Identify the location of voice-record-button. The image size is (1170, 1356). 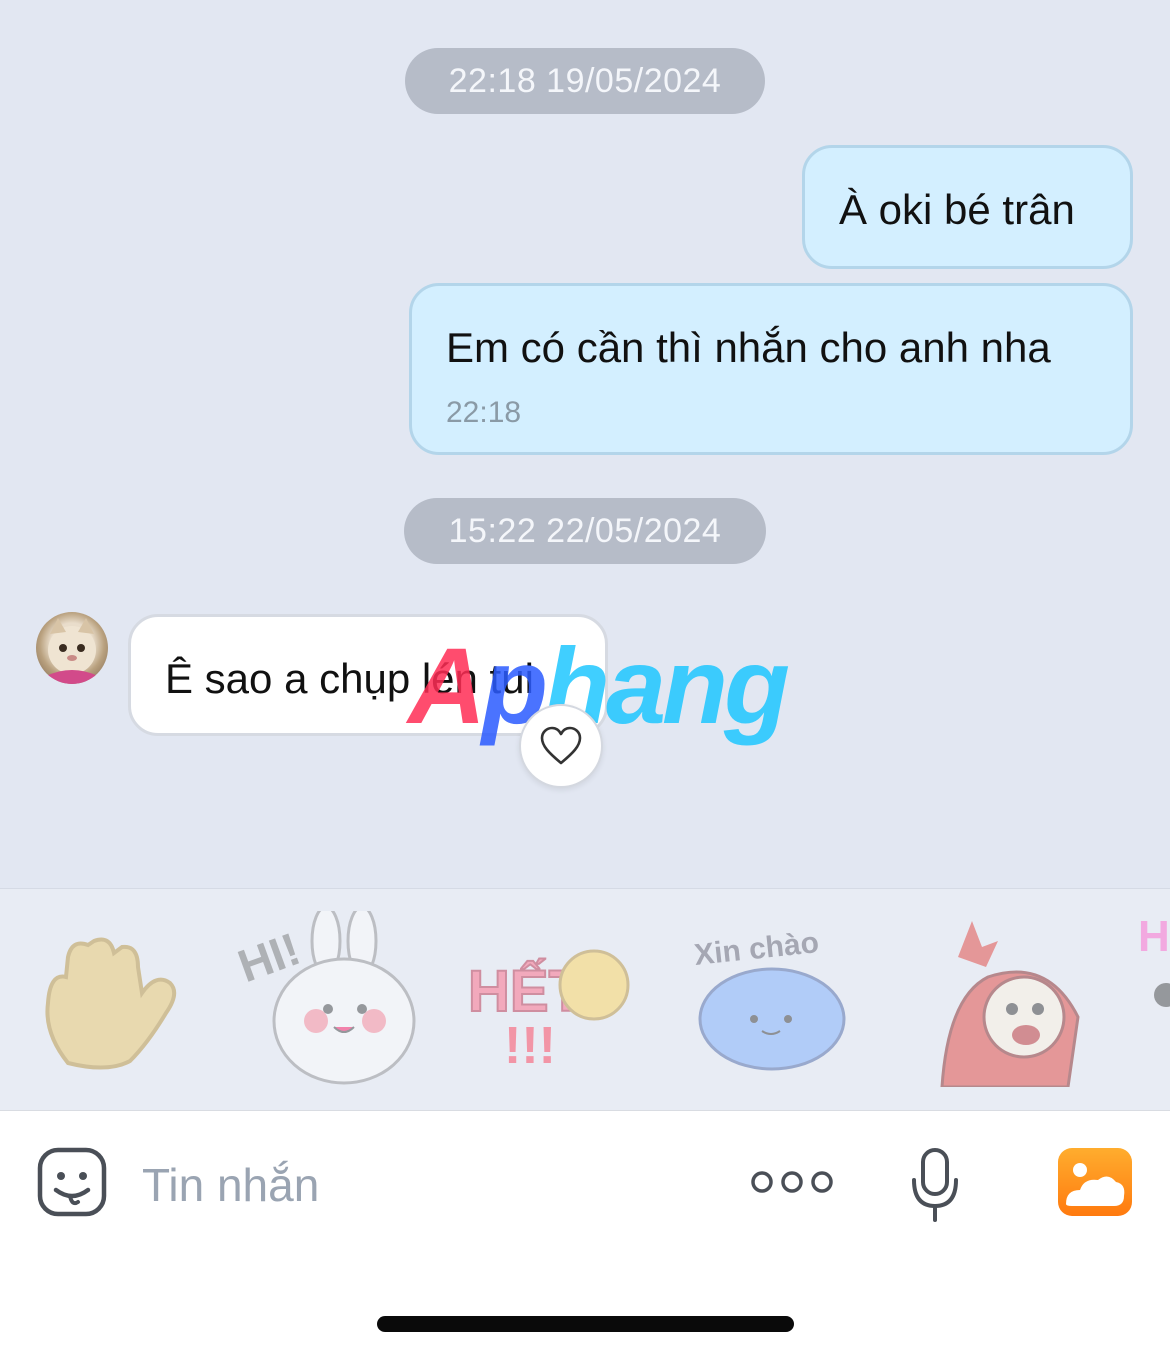
(935, 1185).